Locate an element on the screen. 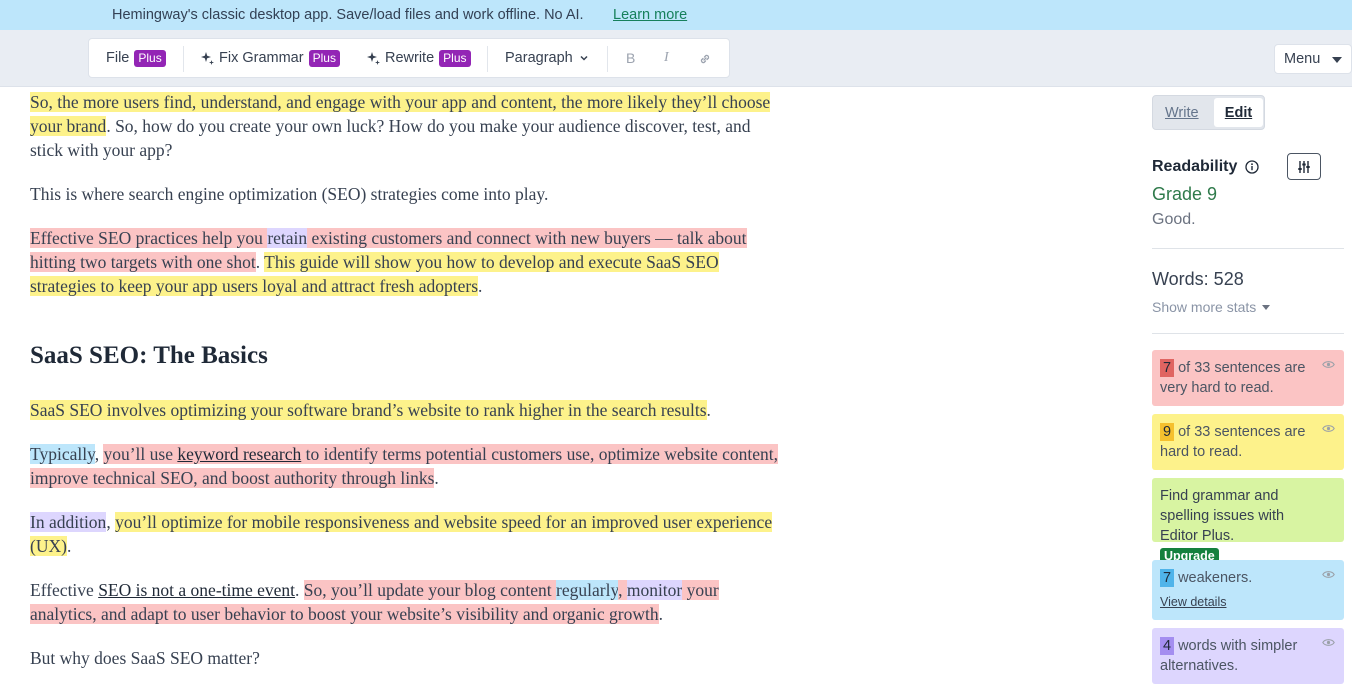 This screenshot has width=1352, height=697. readability-settings-button is located at coordinates (1304, 166).